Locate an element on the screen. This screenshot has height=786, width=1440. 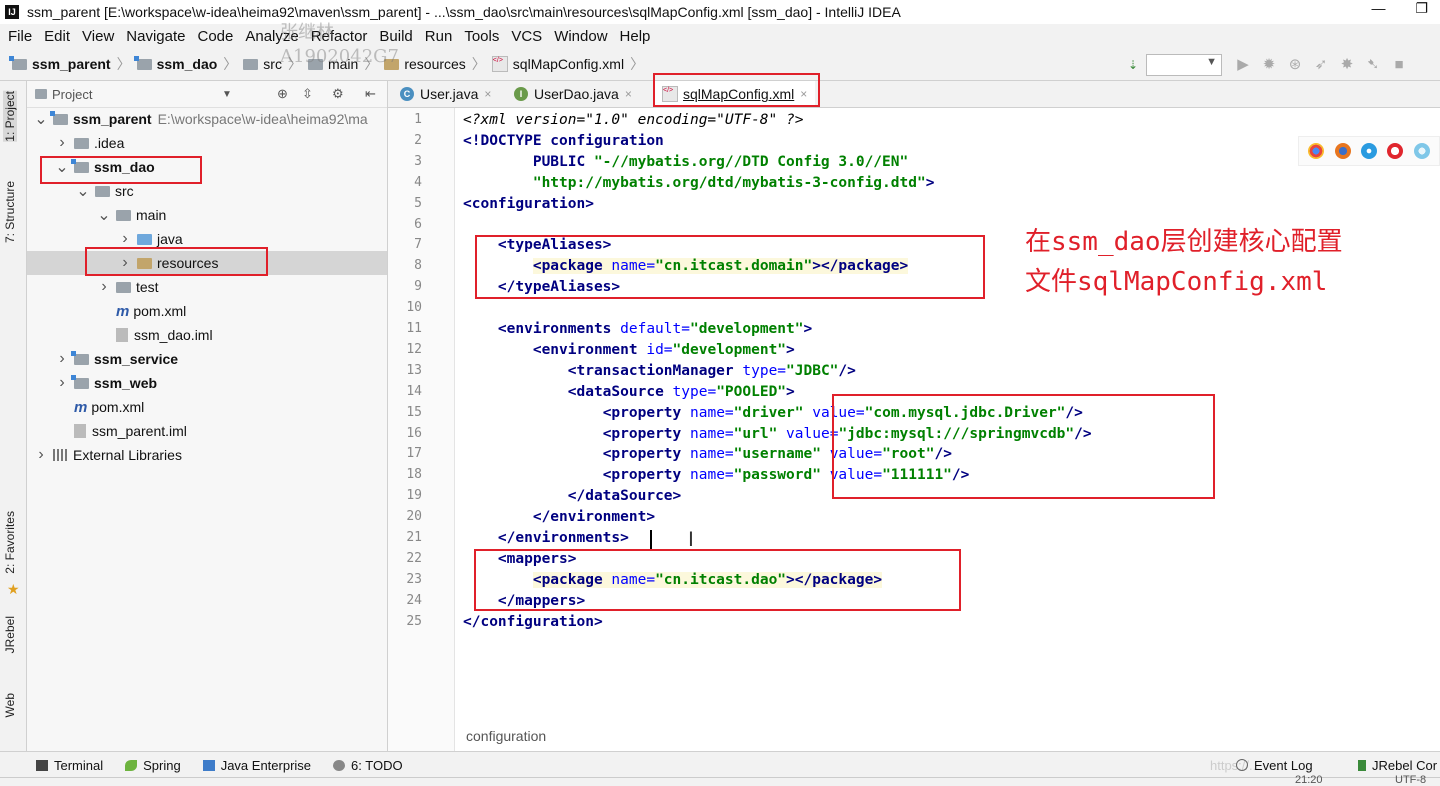
jrebel-debug-icon: ✸ is located at coordinates (1347, 65).